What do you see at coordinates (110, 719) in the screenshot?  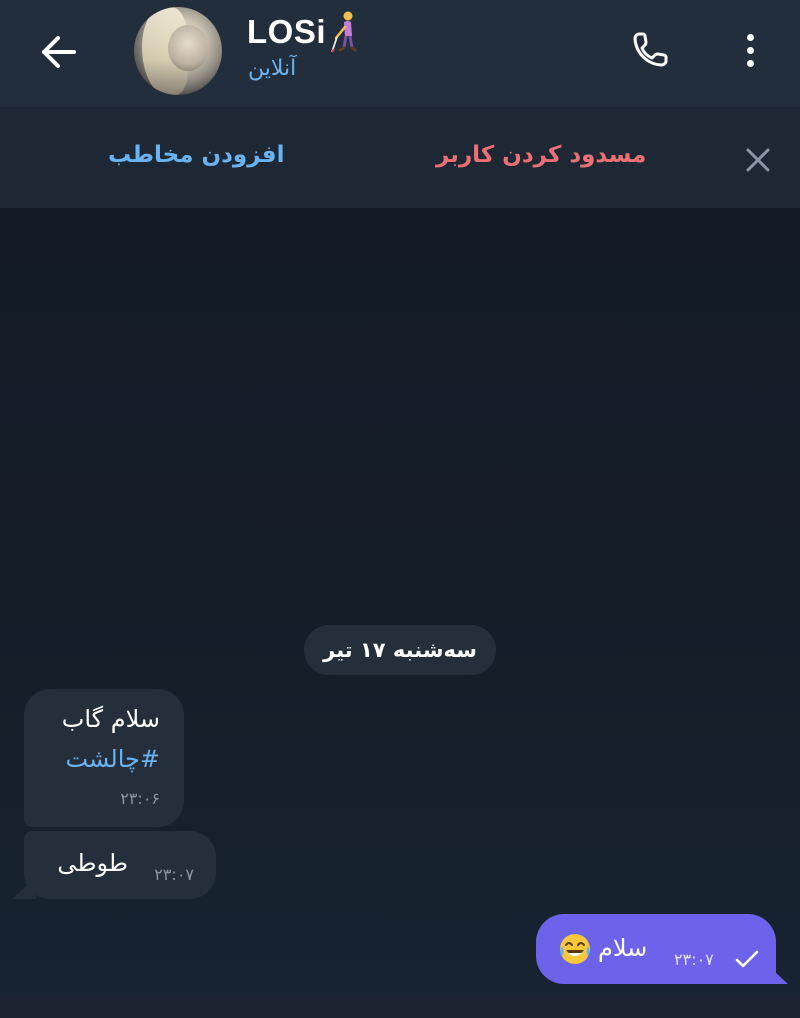 I see `message-text: سلام گاب` at bounding box center [110, 719].